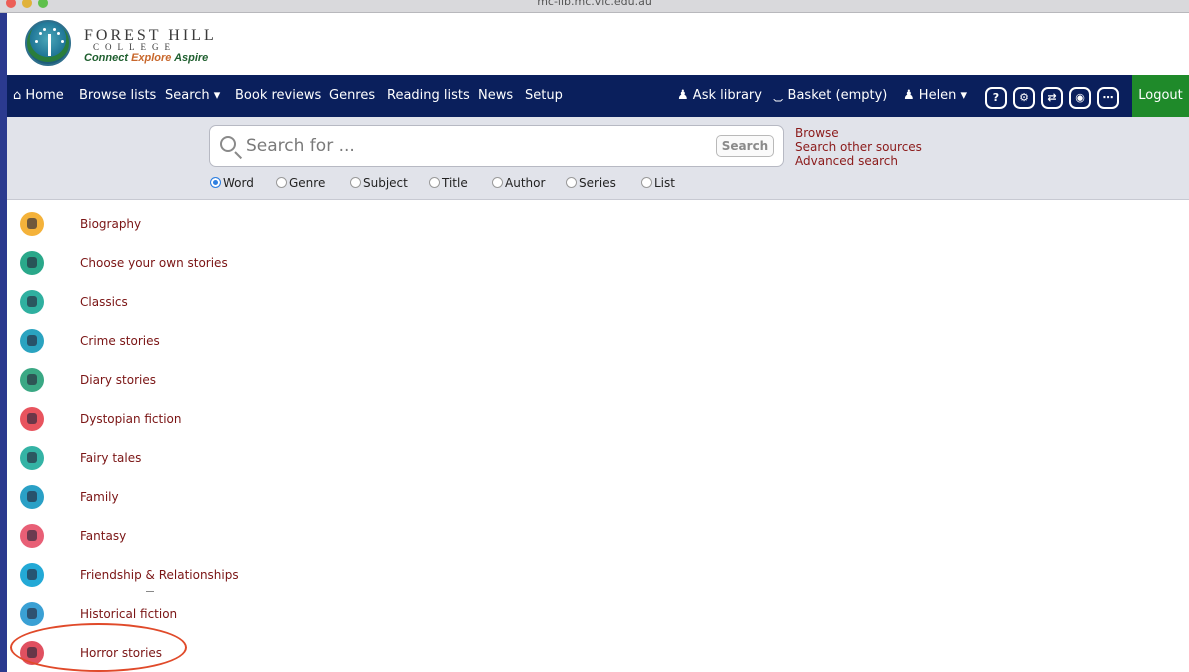 This screenshot has height=672, width=1189. Describe the element at coordinates (544, 95) in the screenshot. I see `nav-setup: Setup` at that location.